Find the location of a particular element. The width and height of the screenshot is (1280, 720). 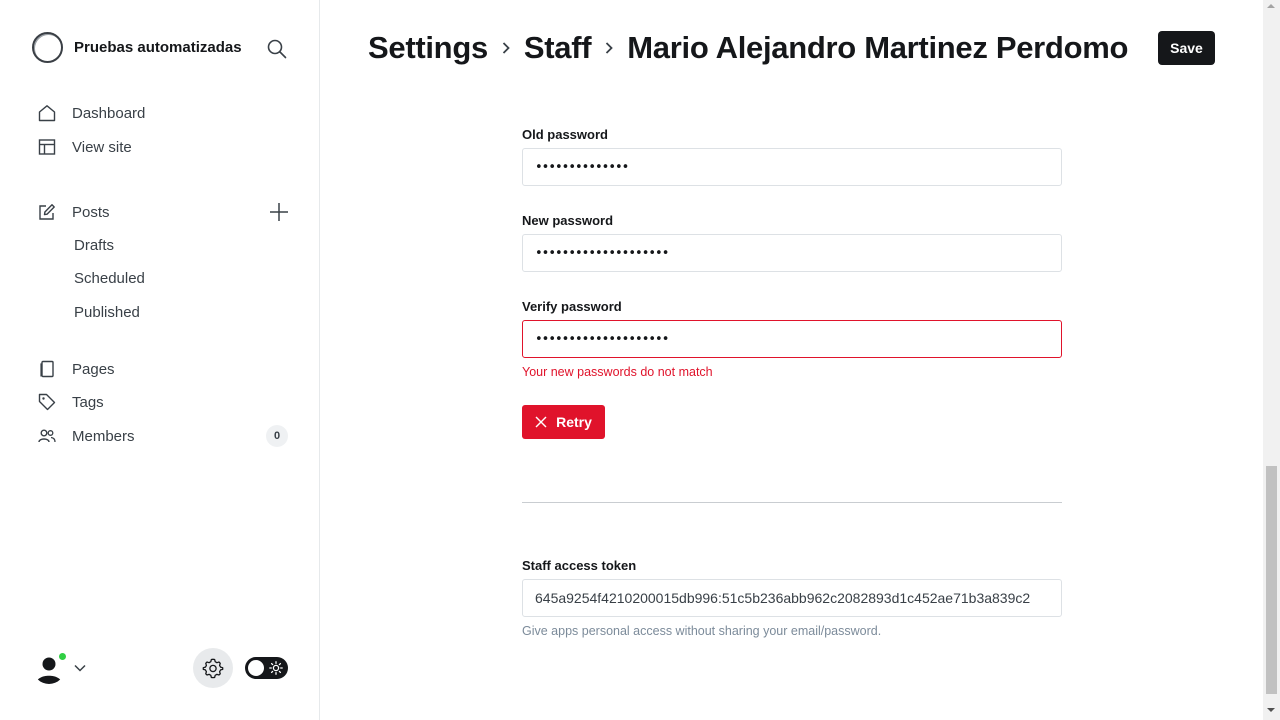

old-password-label: Old password is located at coordinates (565, 134).